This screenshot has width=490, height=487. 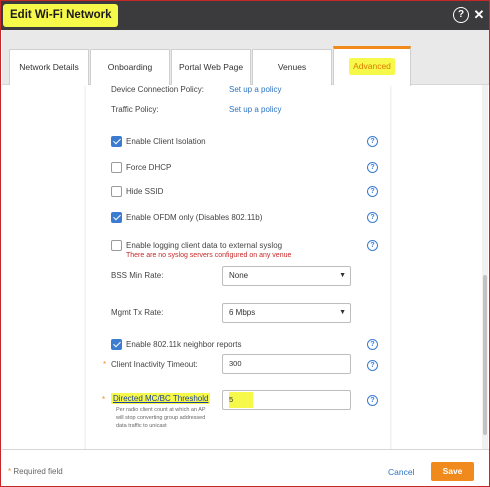 I want to click on ofdm-only-label: Enable OFDM only (Disables 802.11b), so click(x=194, y=217).